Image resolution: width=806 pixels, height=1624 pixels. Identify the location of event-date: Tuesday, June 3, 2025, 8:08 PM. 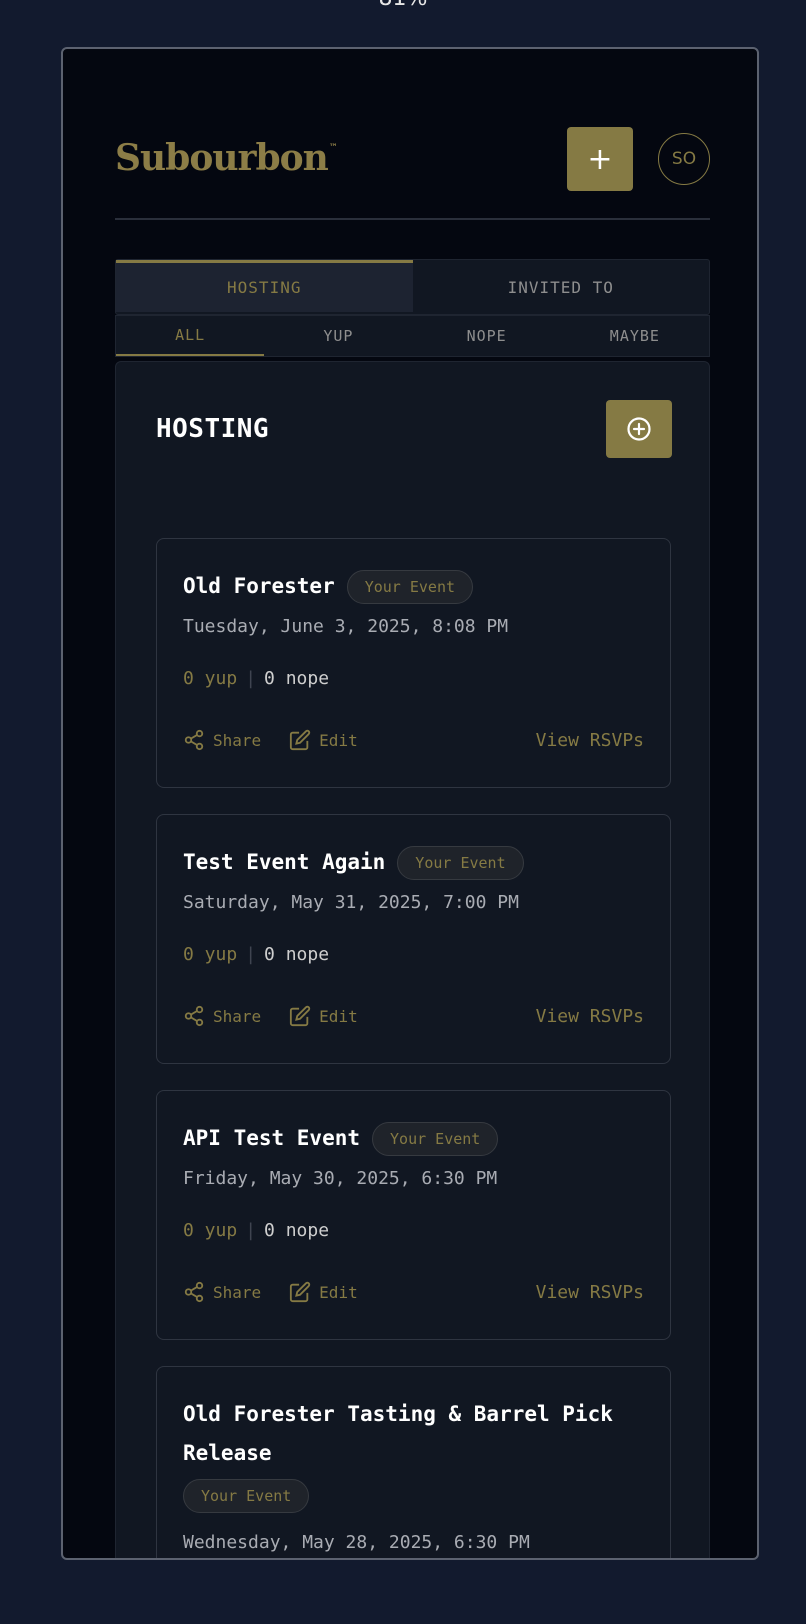
(346, 626).